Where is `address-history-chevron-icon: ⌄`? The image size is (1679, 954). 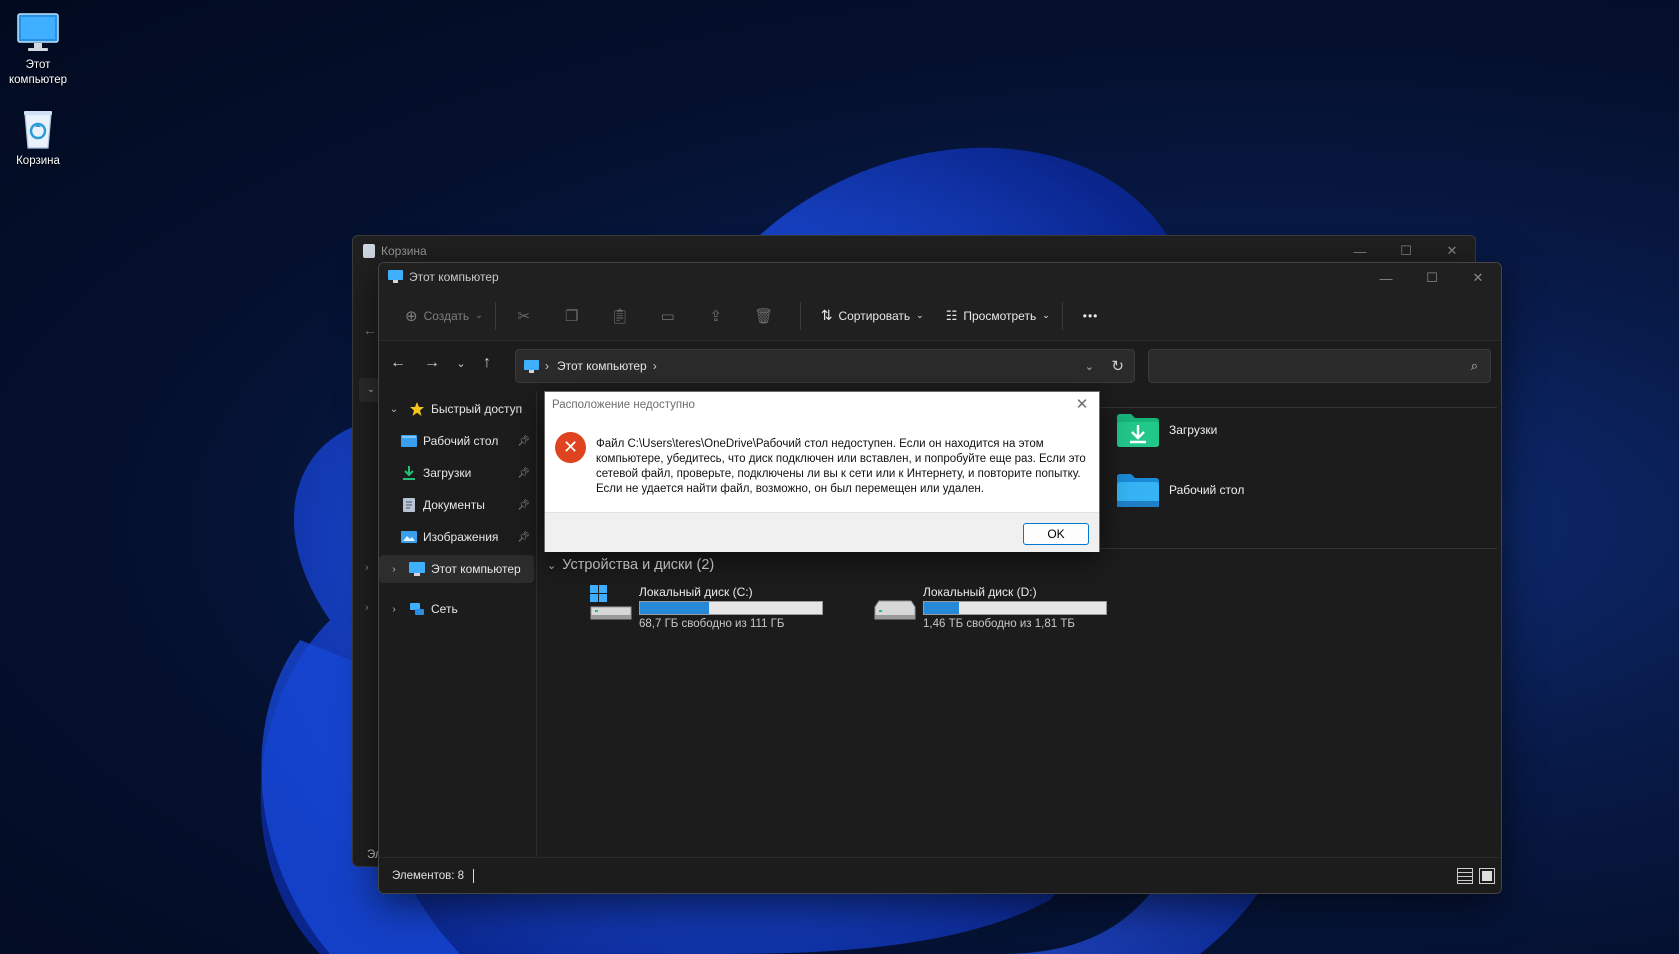 address-history-chevron-icon: ⌄ is located at coordinates (1089, 366).